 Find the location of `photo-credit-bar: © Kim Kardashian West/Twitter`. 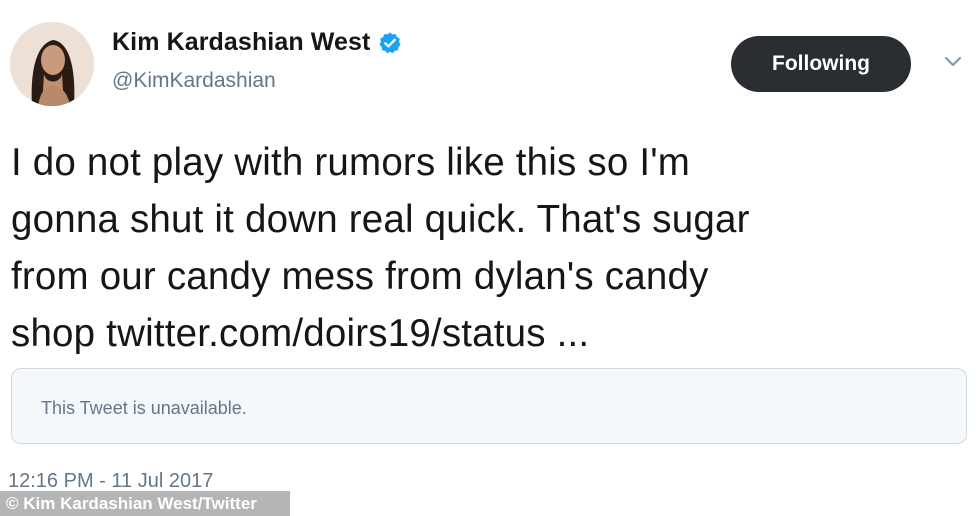

photo-credit-bar: © Kim Kardashian West/Twitter is located at coordinates (145, 503).